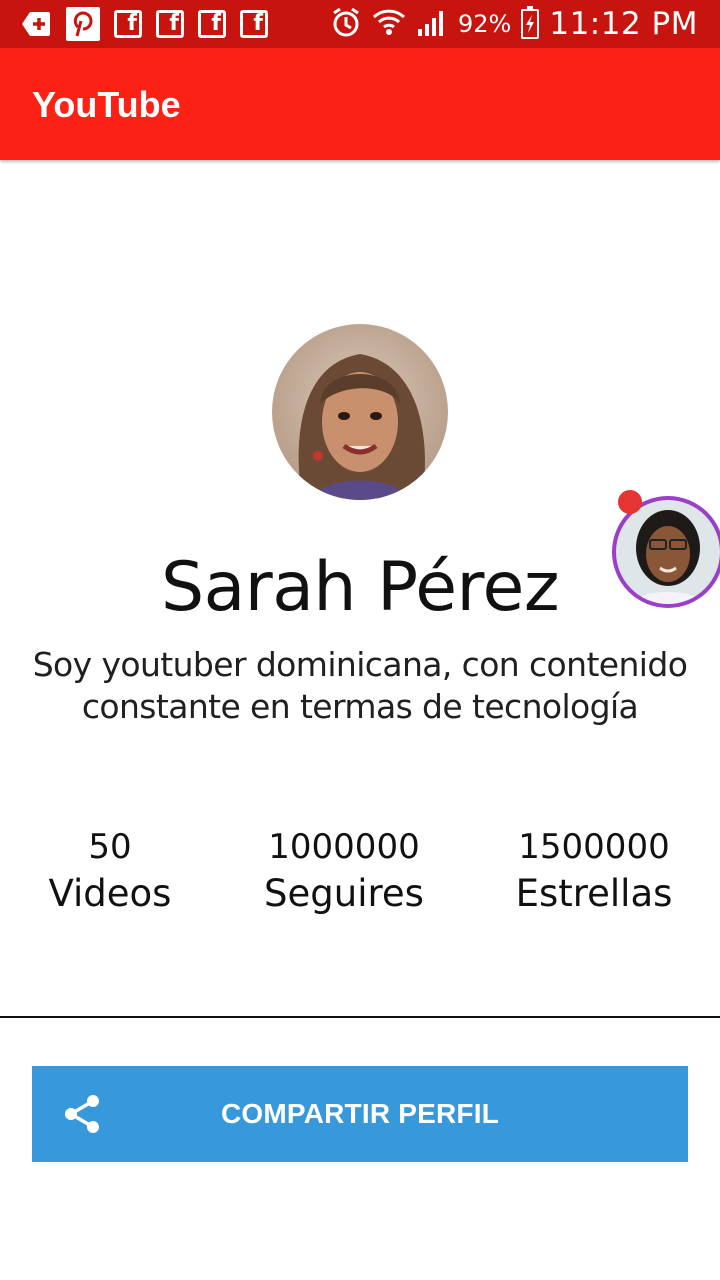  I want to click on share-profile-button: COMPARTIR PERFIL, so click(360, 1114).